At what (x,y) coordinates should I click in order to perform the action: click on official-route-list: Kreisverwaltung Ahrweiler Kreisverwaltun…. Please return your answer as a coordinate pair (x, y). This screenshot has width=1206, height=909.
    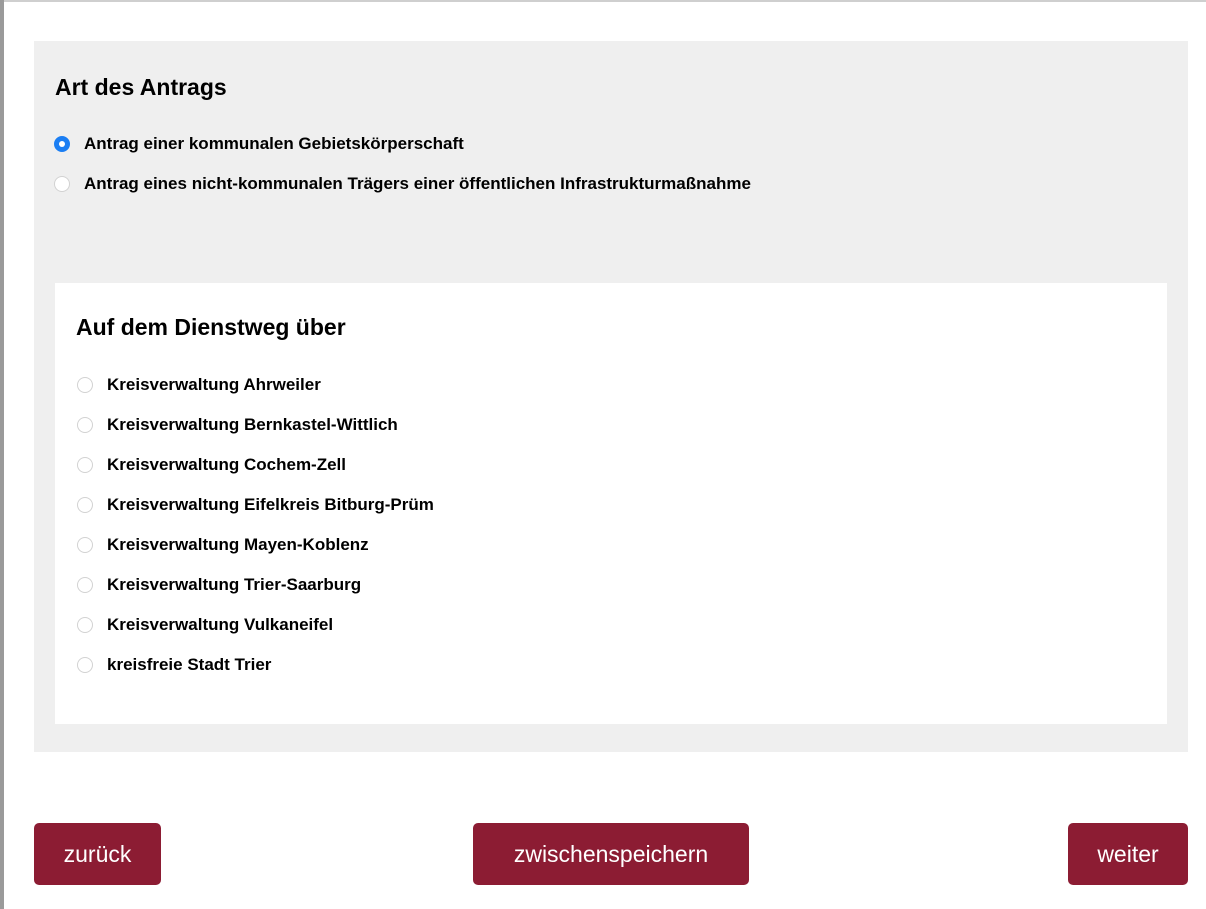
    Looking at the image, I should click on (255, 535).